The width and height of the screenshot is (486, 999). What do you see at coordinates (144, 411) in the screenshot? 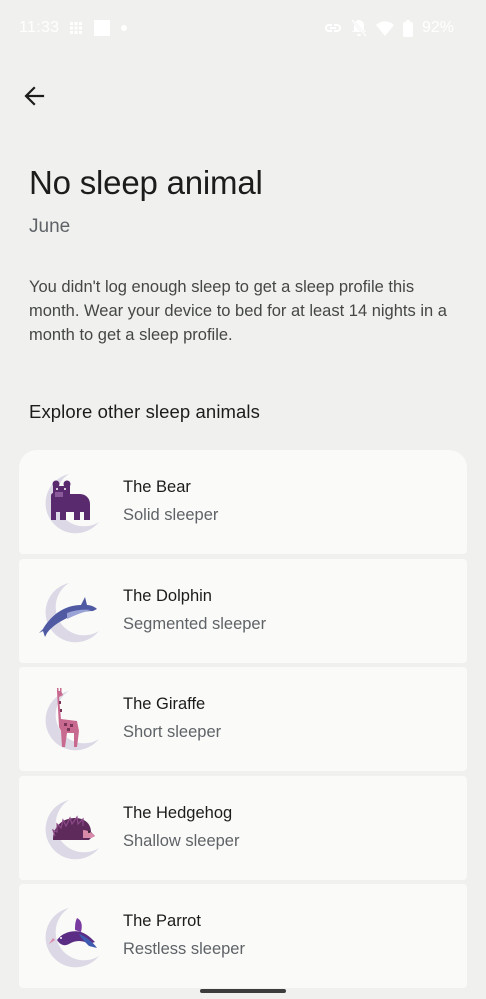
I see `section-heading: Explore other sleep animals` at bounding box center [144, 411].